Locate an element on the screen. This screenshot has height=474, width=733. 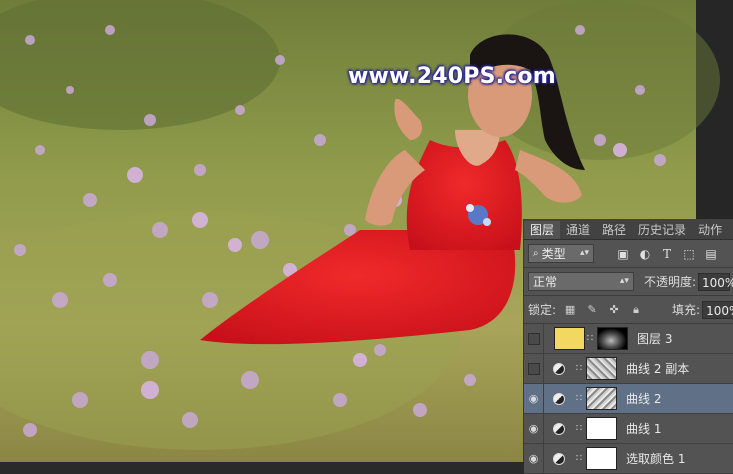
lock-row: 锁定: ▦ ✎ ✜ 🔒︎ 填充: 100% is located at coordinates (628, 309).